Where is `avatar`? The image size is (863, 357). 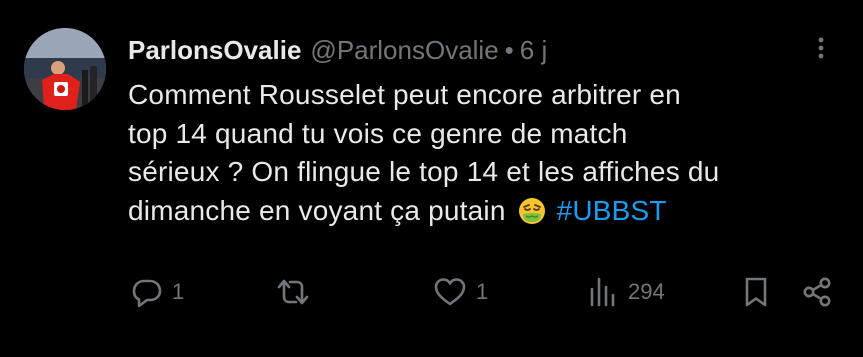
avatar is located at coordinates (65, 69).